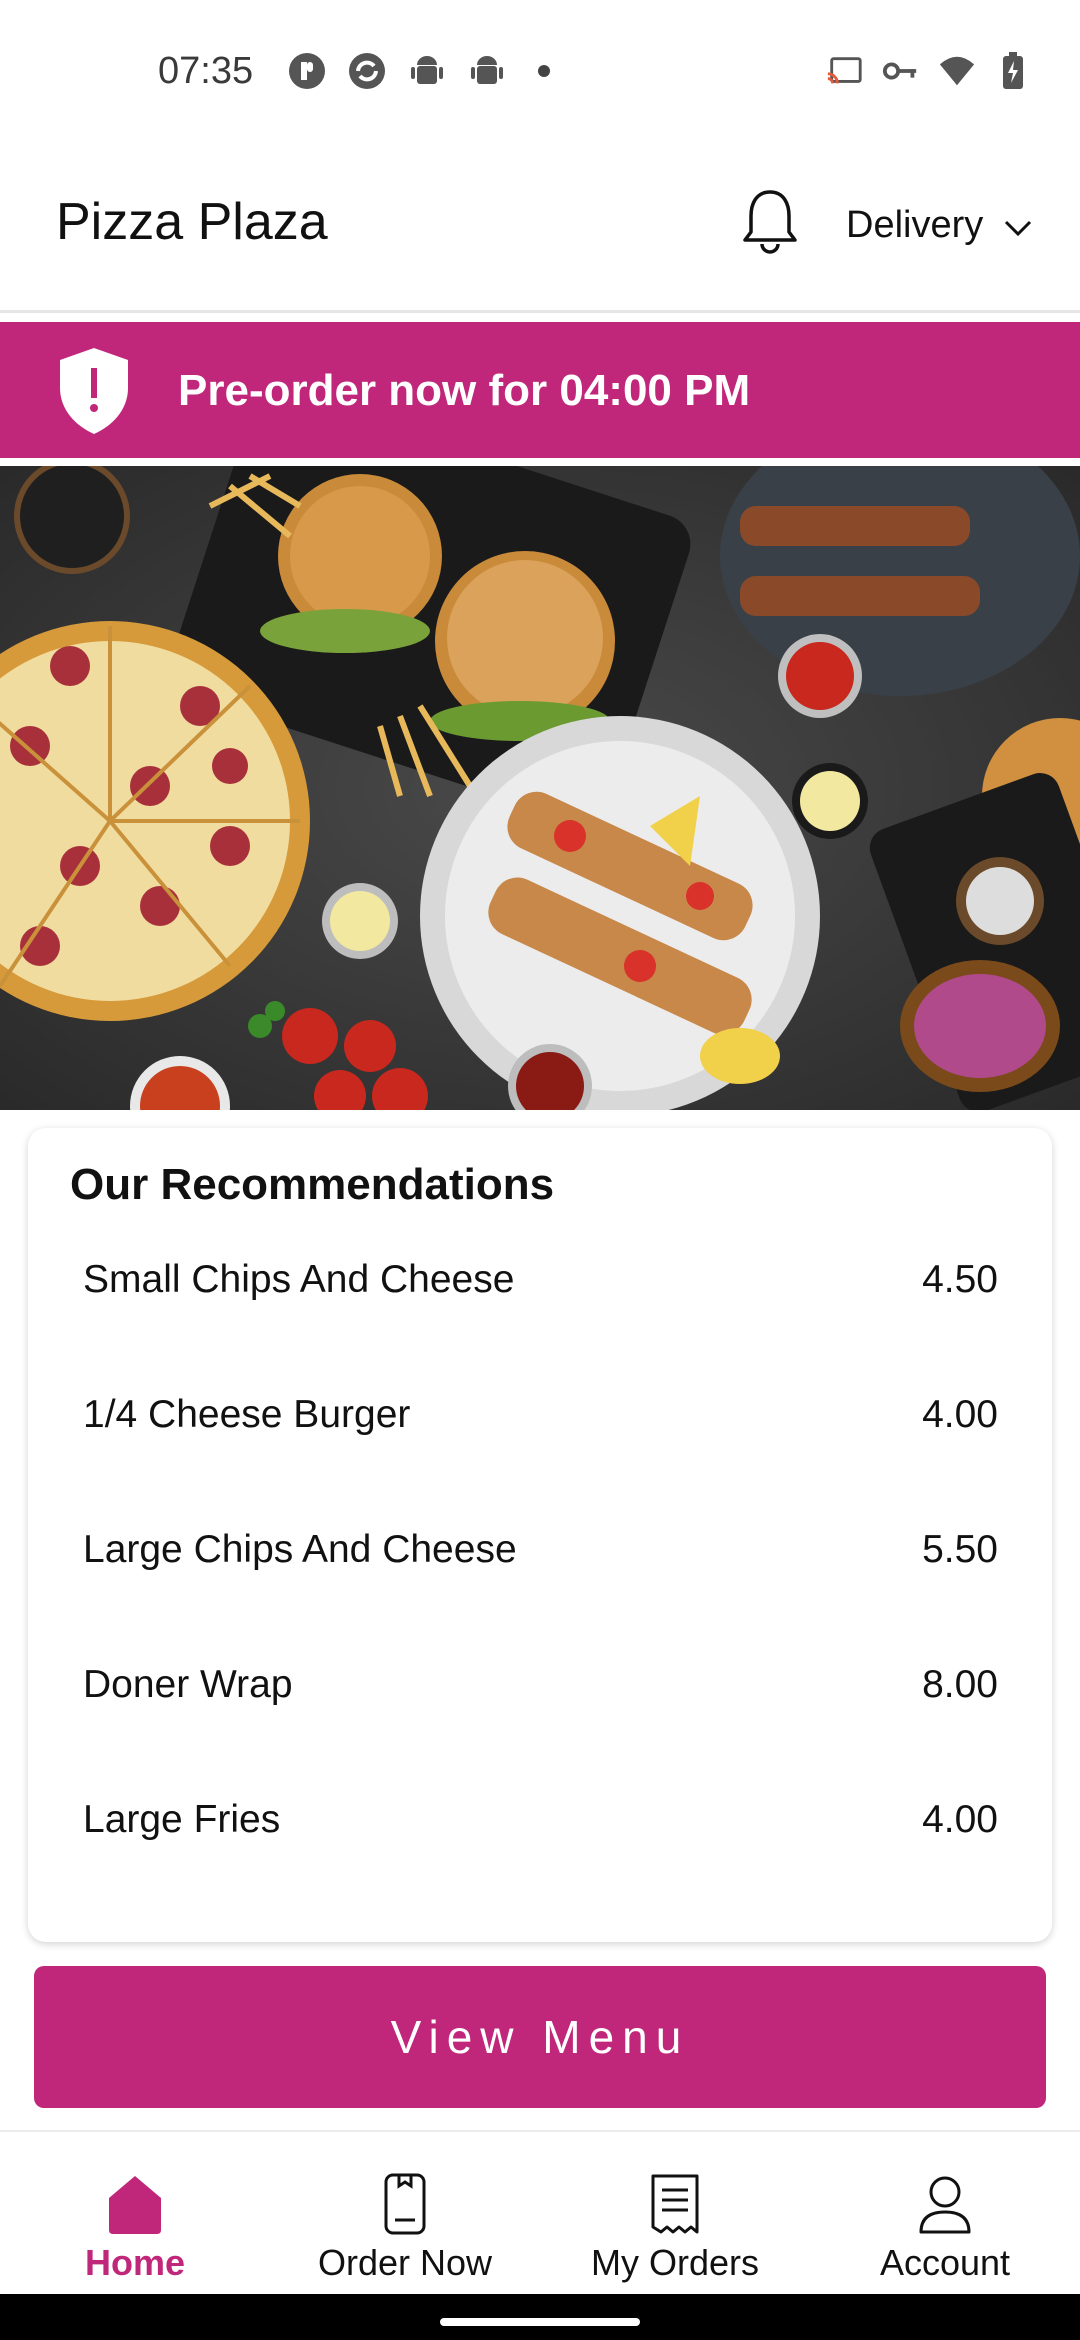 This screenshot has width=1080, height=2340. Describe the element at coordinates (845, 71) in the screenshot. I see `cast-icon` at that location.